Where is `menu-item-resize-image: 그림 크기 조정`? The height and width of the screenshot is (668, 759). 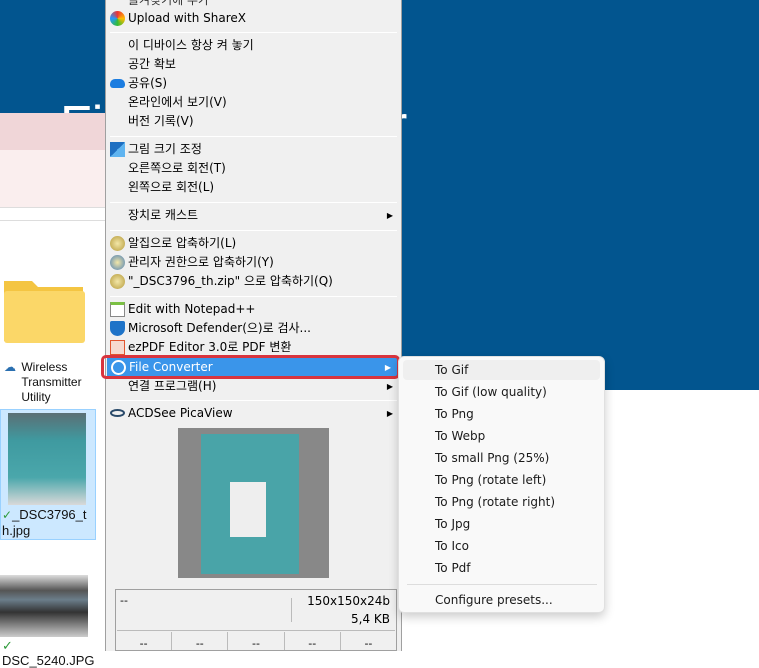 menu-item-resize-image: 그림 크기 조정 is located at coordinates (253, 149).